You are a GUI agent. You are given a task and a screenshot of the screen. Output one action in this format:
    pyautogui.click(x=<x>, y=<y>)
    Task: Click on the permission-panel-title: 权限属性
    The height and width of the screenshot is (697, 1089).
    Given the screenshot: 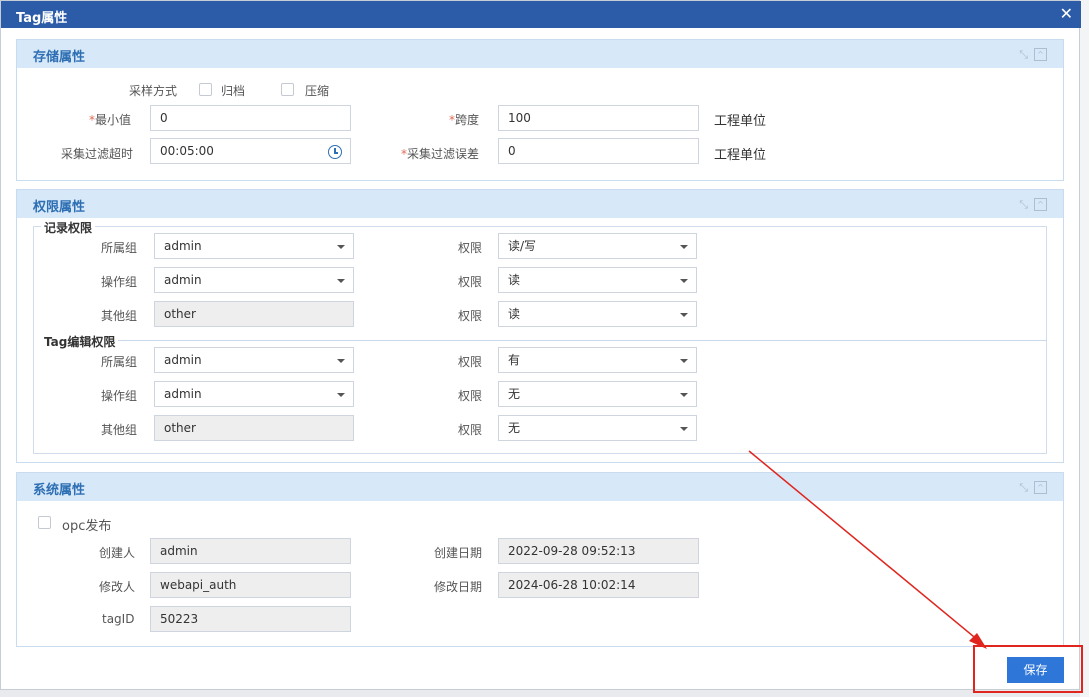 What is the action you would take?
    pyautogui.click(x=59, y=207)
    